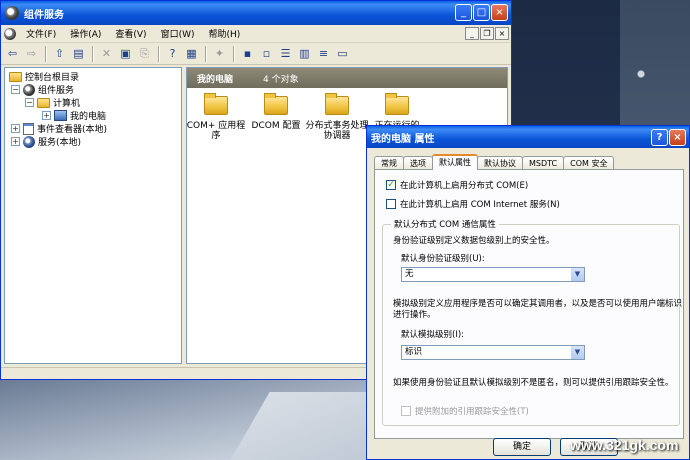  I want to click on toolbar: ⇦ ⇨ ⇧ ▤ ✕ ▣ ⎘ ? ▦ ✦ ▪ ▫ ☰ ▥ ≡ ▭, so click(256, 54).